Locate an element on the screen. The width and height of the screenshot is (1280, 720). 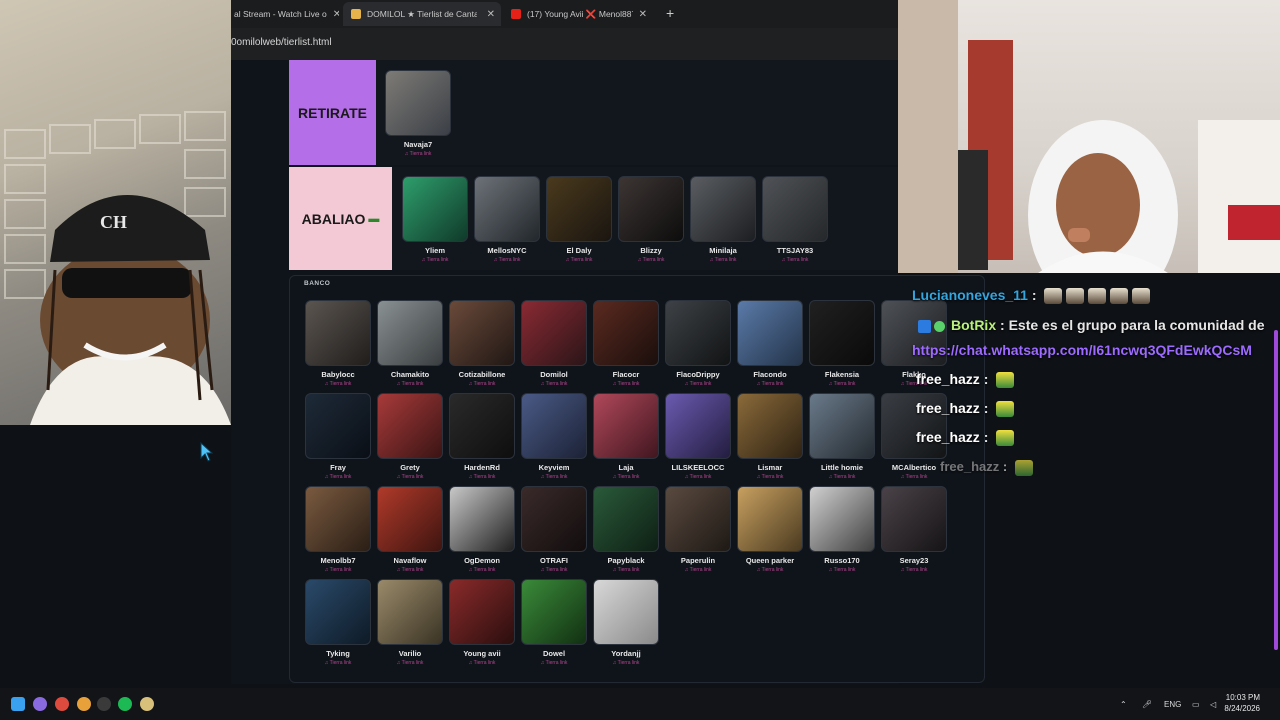
new-tab-icon: + is located at coordinates (670, 13).